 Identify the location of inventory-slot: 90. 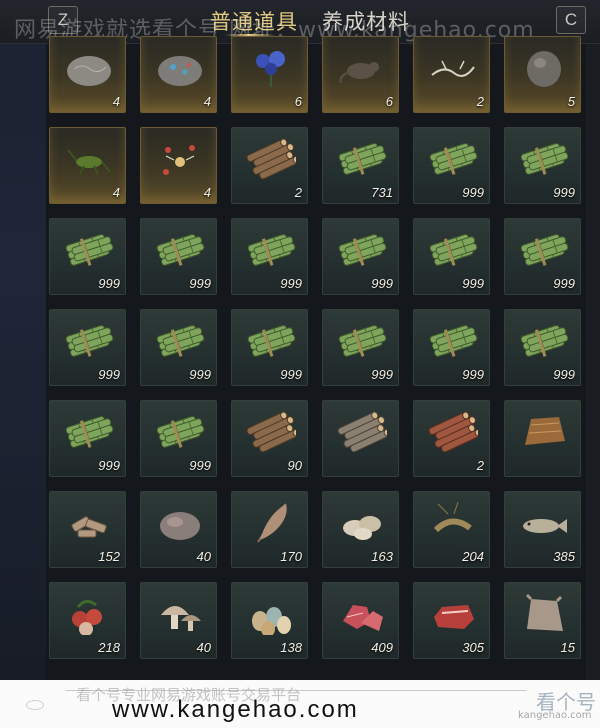
(269, 438).